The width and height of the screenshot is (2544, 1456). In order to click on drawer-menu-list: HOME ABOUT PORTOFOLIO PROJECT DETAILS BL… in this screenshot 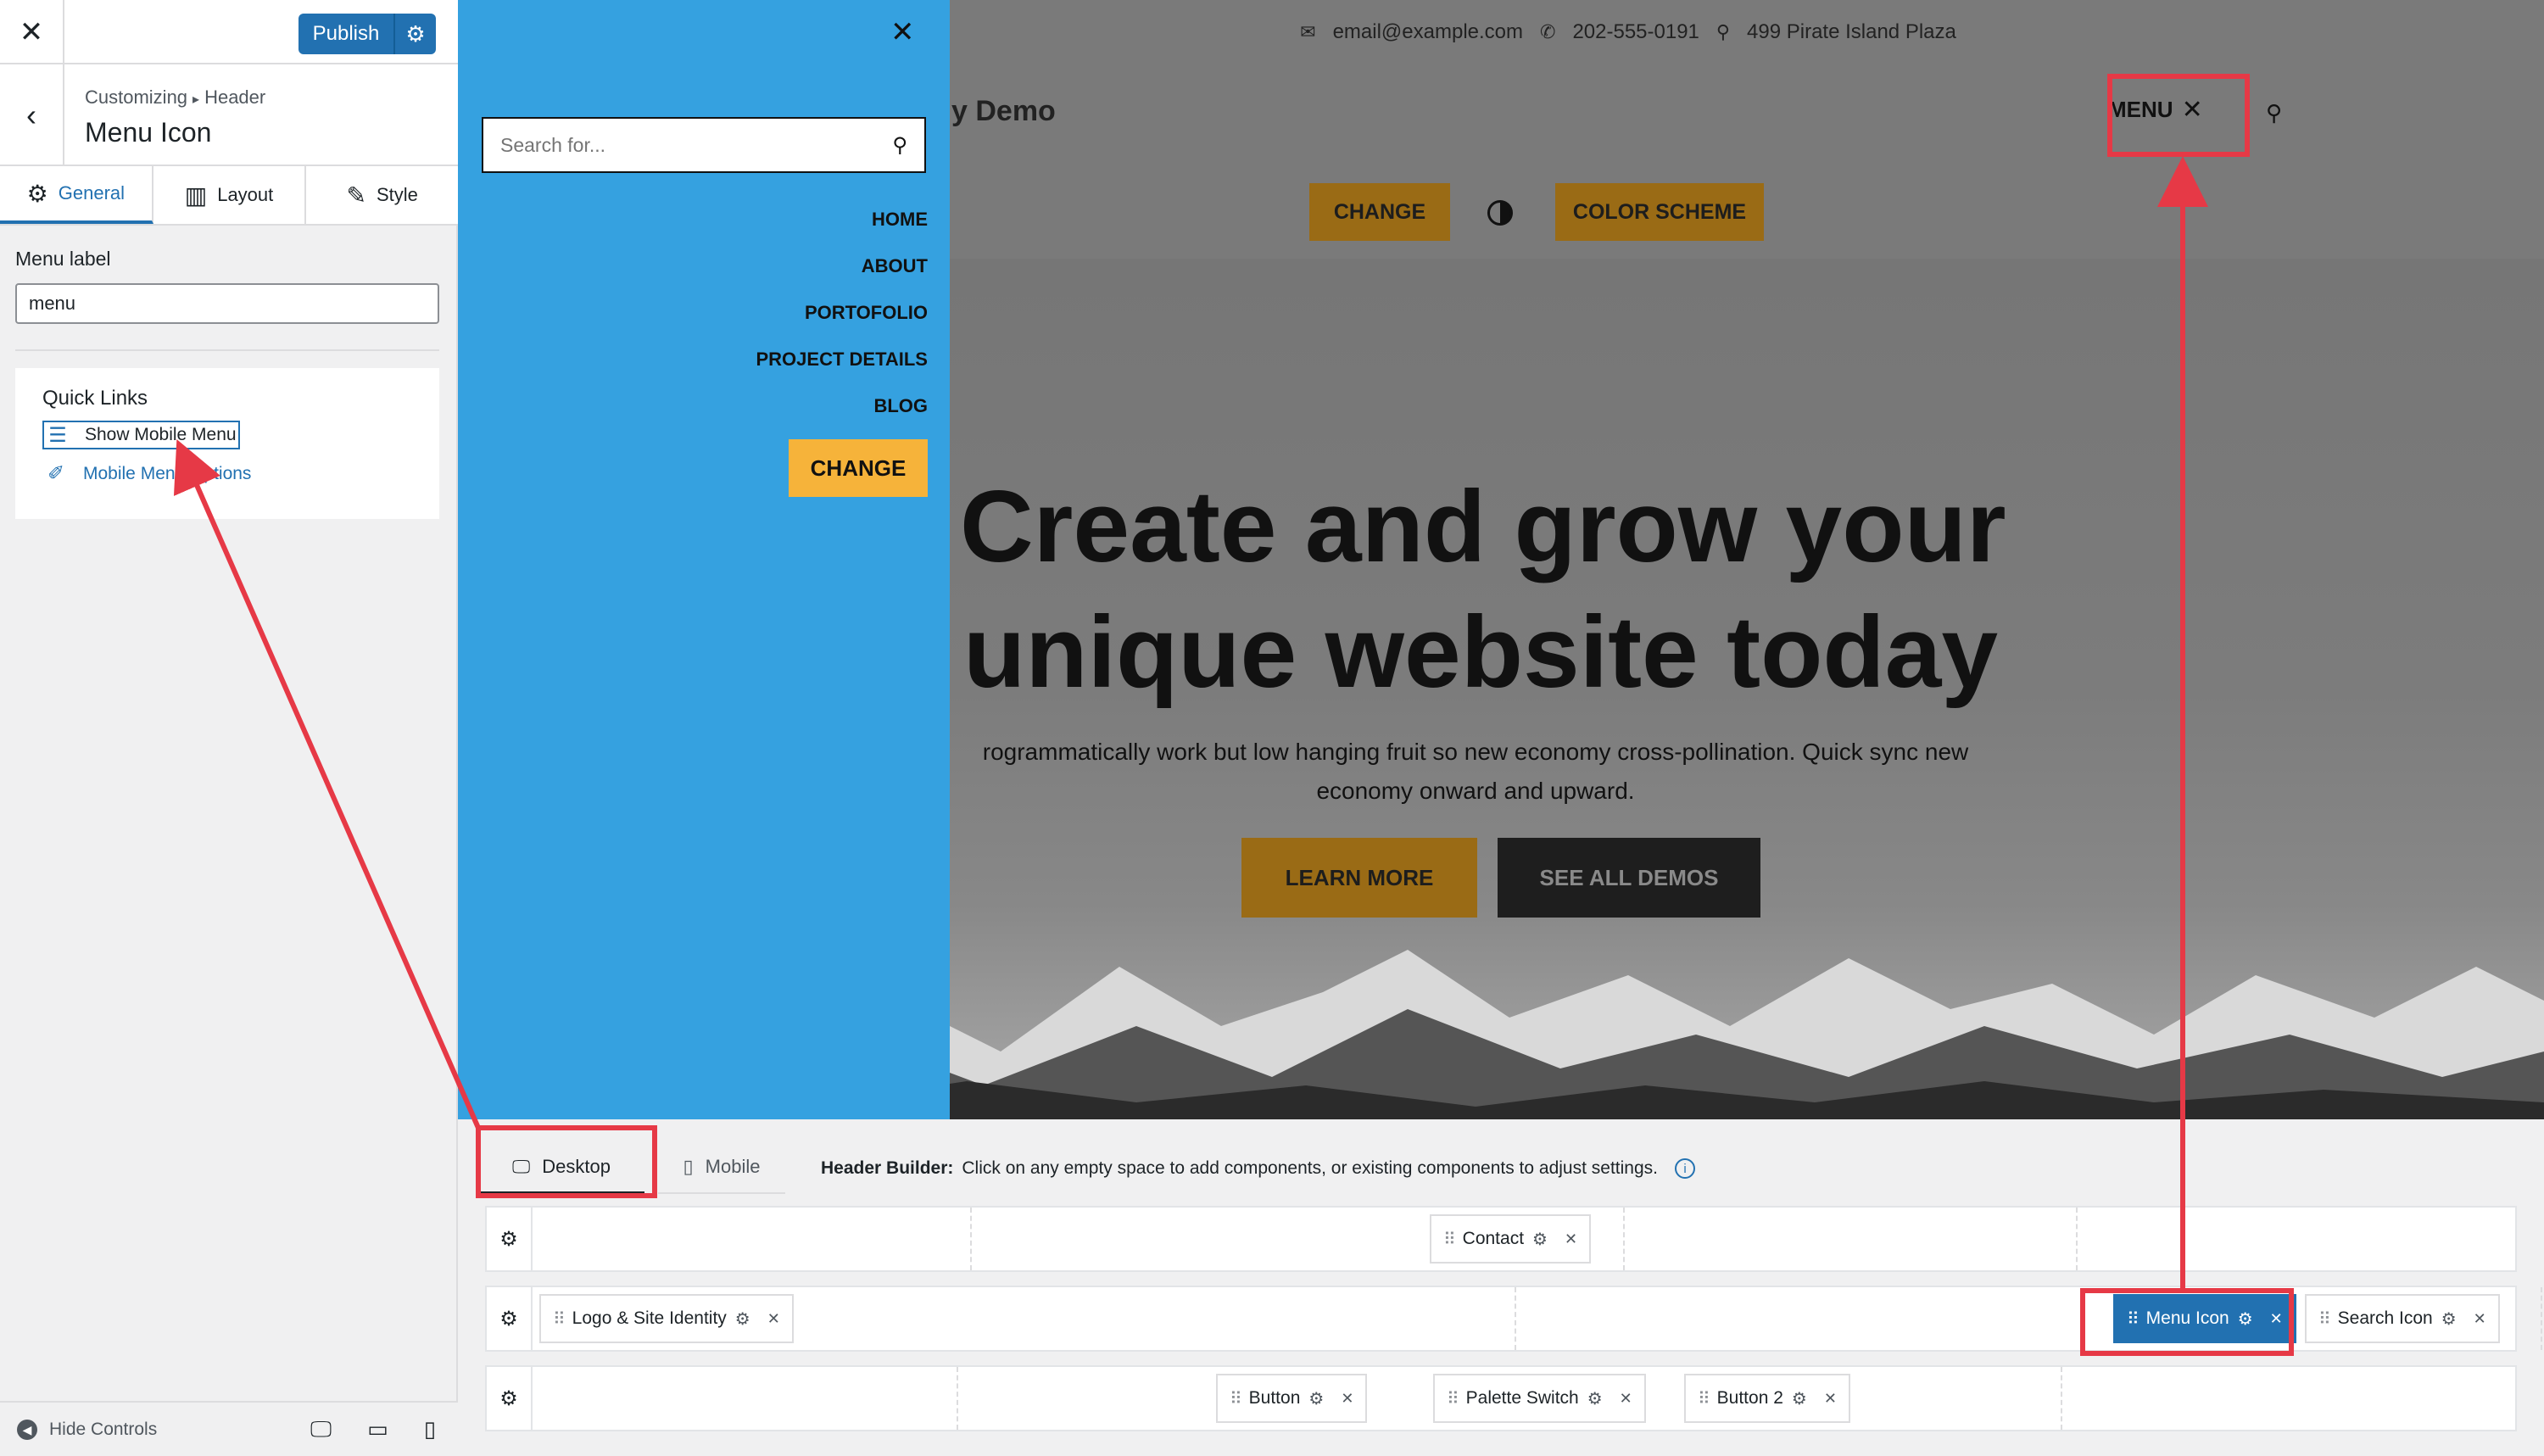, I will do `click(842, 321)`.